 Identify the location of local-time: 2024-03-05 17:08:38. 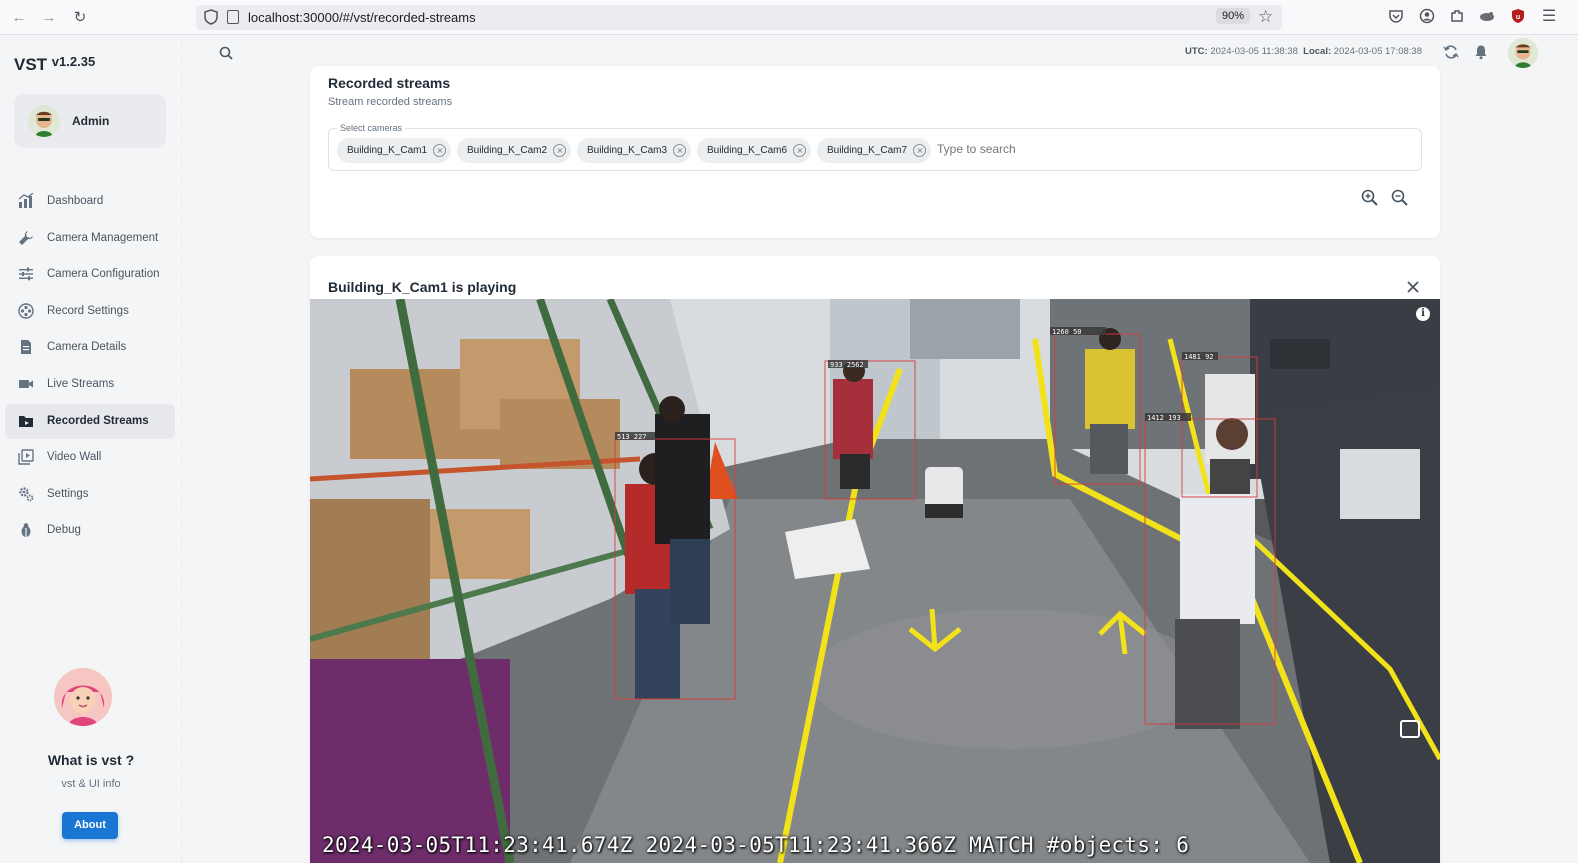
(1377, 51).